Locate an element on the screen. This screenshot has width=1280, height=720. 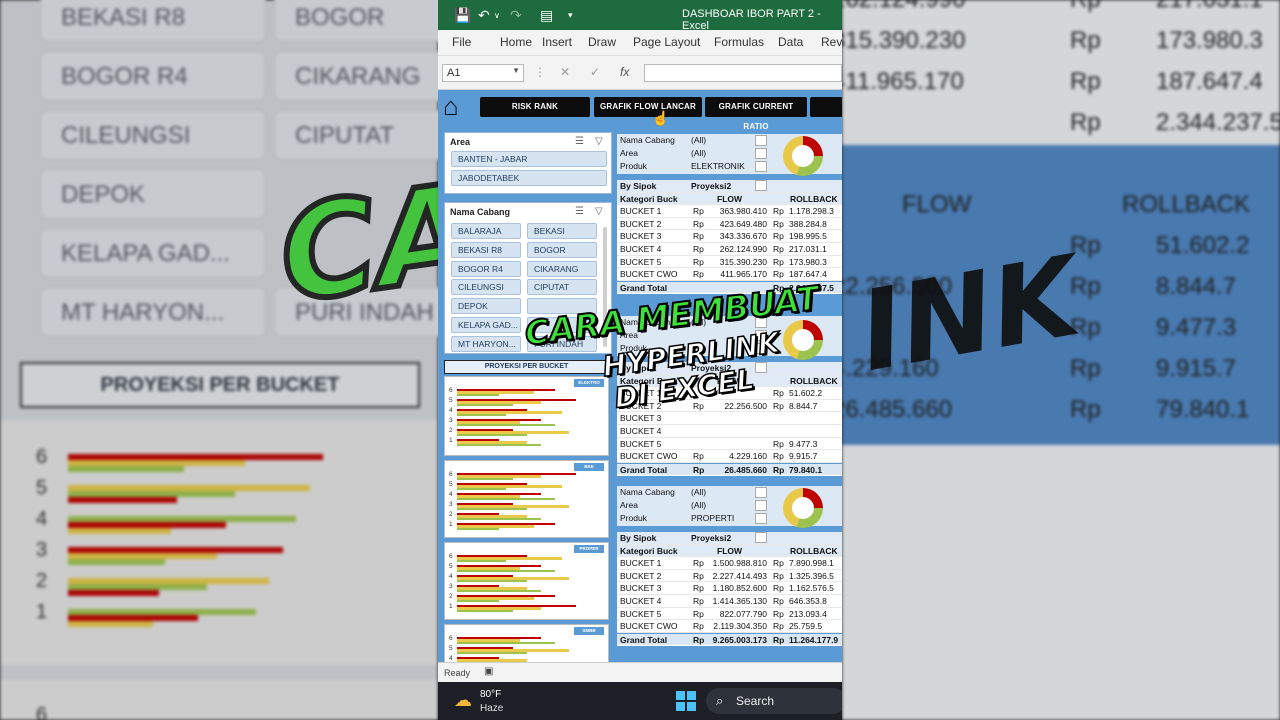
form-icon: ▤ is located at coordinates (546, 15).